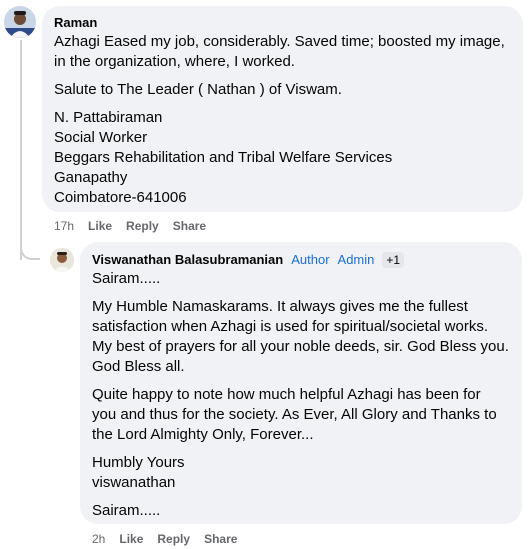  Describe the element at coordinates (356, 259) in the screenshot. I see `admin-badge: Admin` at that location.